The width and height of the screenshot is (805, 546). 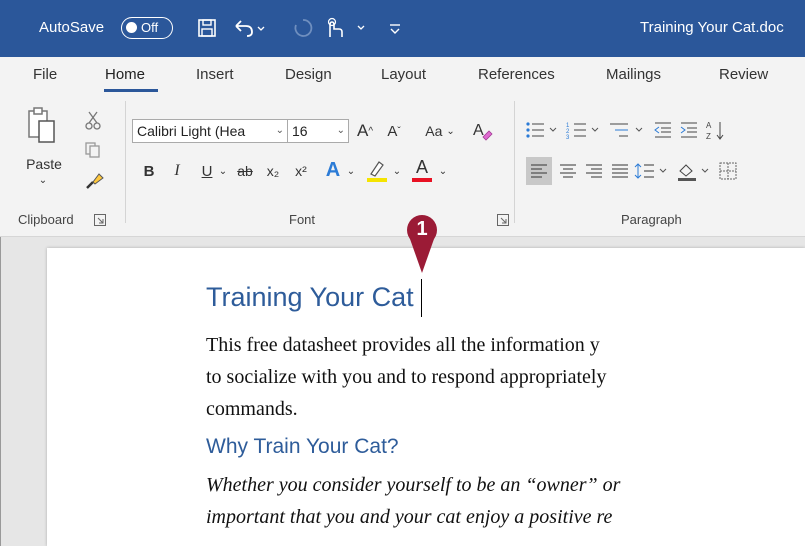 I want to click on shading-icon, so click(x=695, y=171).